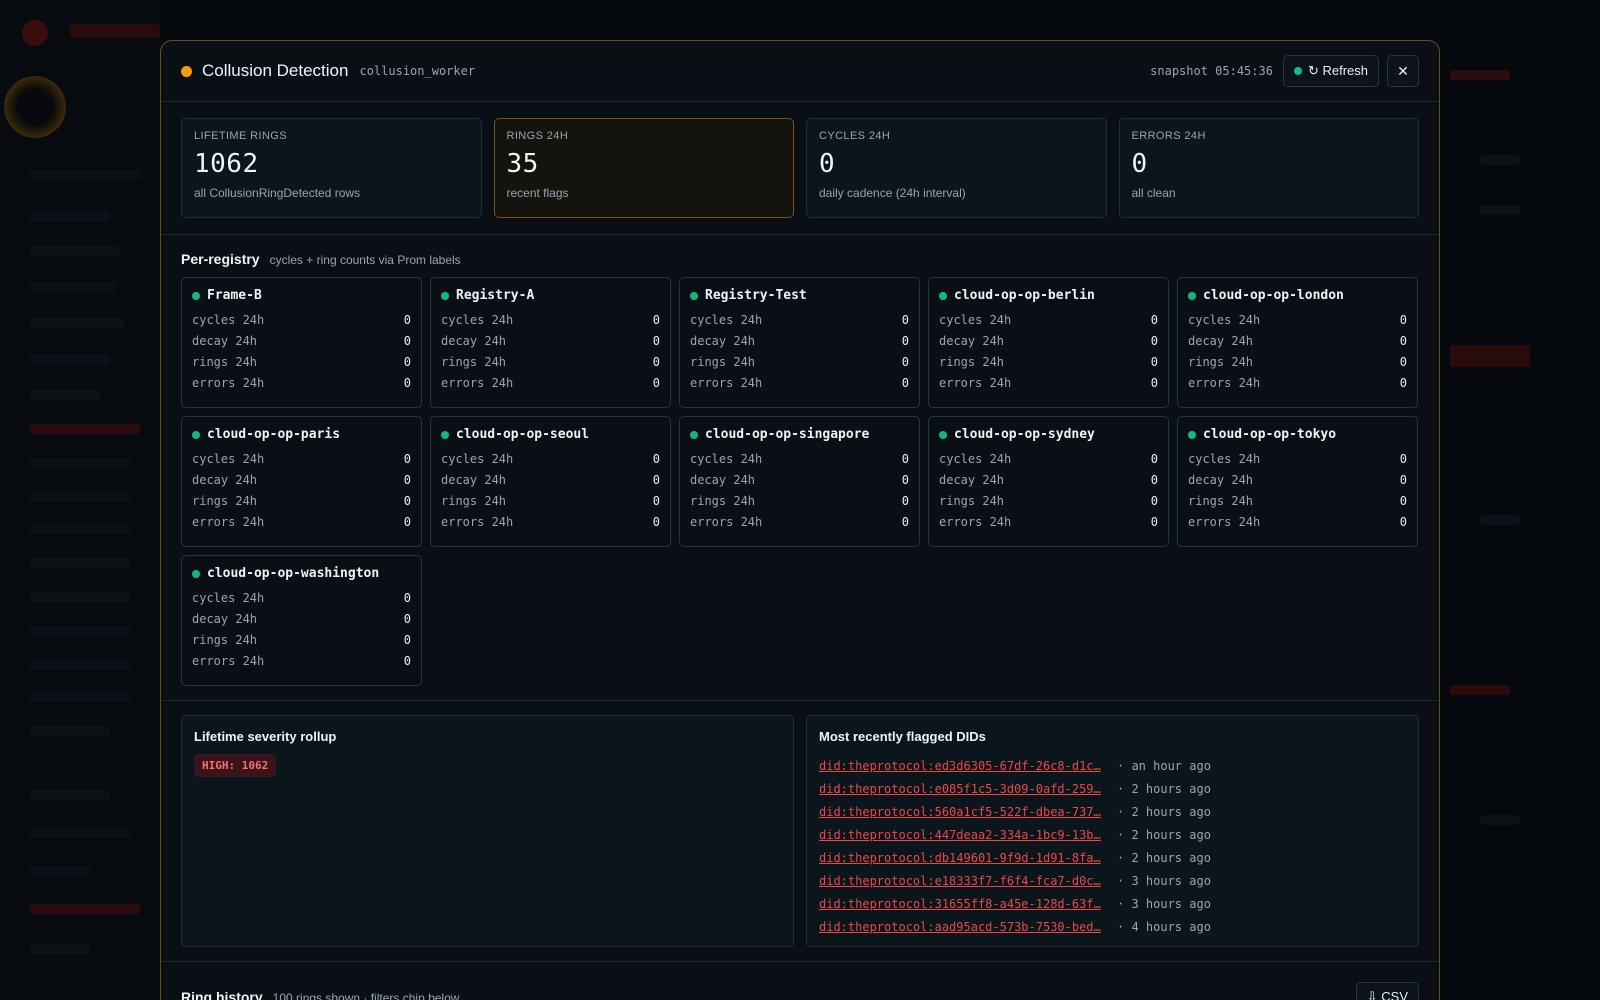 This screenshot has height=1000, width=1600. Describe the element at coordinates (643, 168) in the screenshot. I see `kpi-rings-24h: RINGS 24H 35 recent flags` at that location.